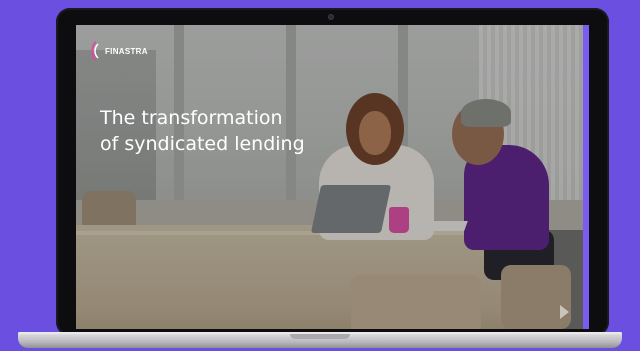 This screenshot has width=640, height=351. Describe the element at coordinates (191, 118) in the screenshot. I see `headline-line-1: The transformation` at that location.